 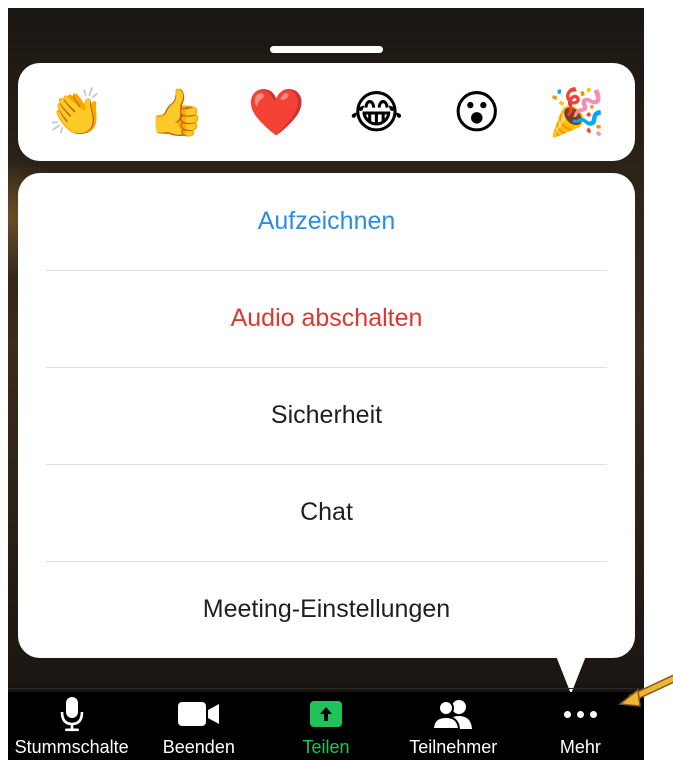 I want to click on mute-button: Stummschalte, so click(x=71, y=726).